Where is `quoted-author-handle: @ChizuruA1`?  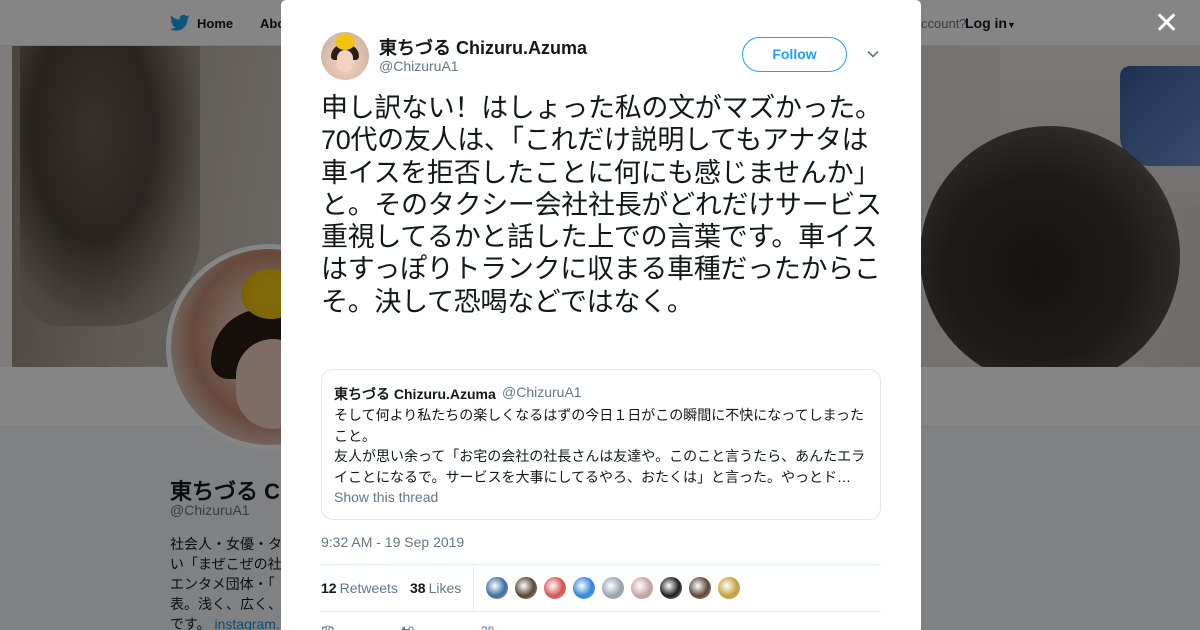 quoted-author-handle: @ChizuruA1 is located at coordinates (542, 392).